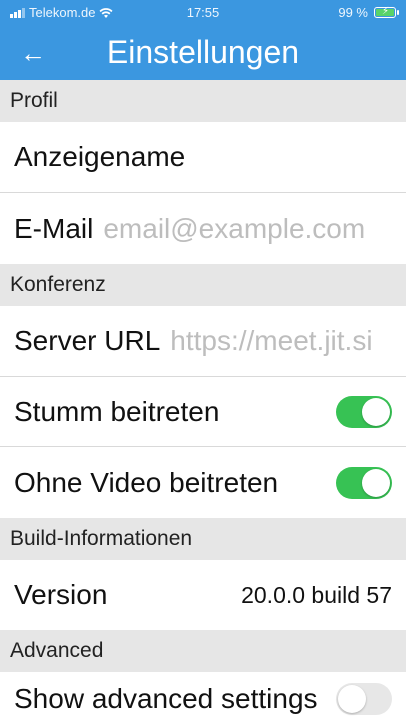 This screenshot has height=725, width=406. What do you see at coordinates (203, 14) in the screenshot?
I see `status-bar: Telekom.de 17:55 99 % ⚡` at bounding box center [203, 14].